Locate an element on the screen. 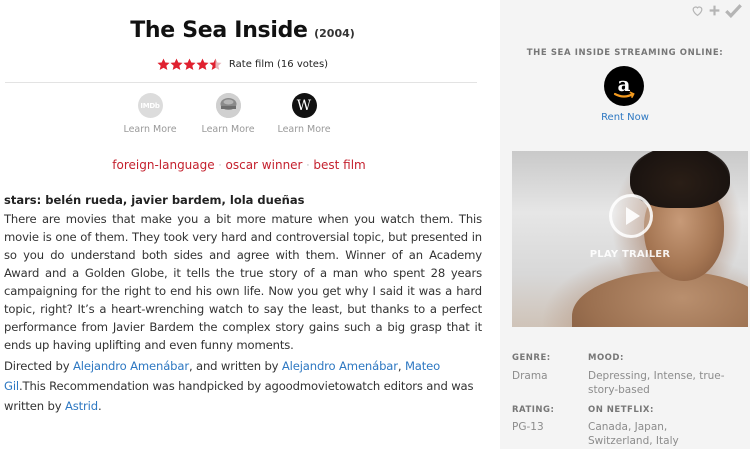 This screenshot has height=449, width=750. tag-list: foreign-language · oscar winner · best film is located at coordinates (239, 165).